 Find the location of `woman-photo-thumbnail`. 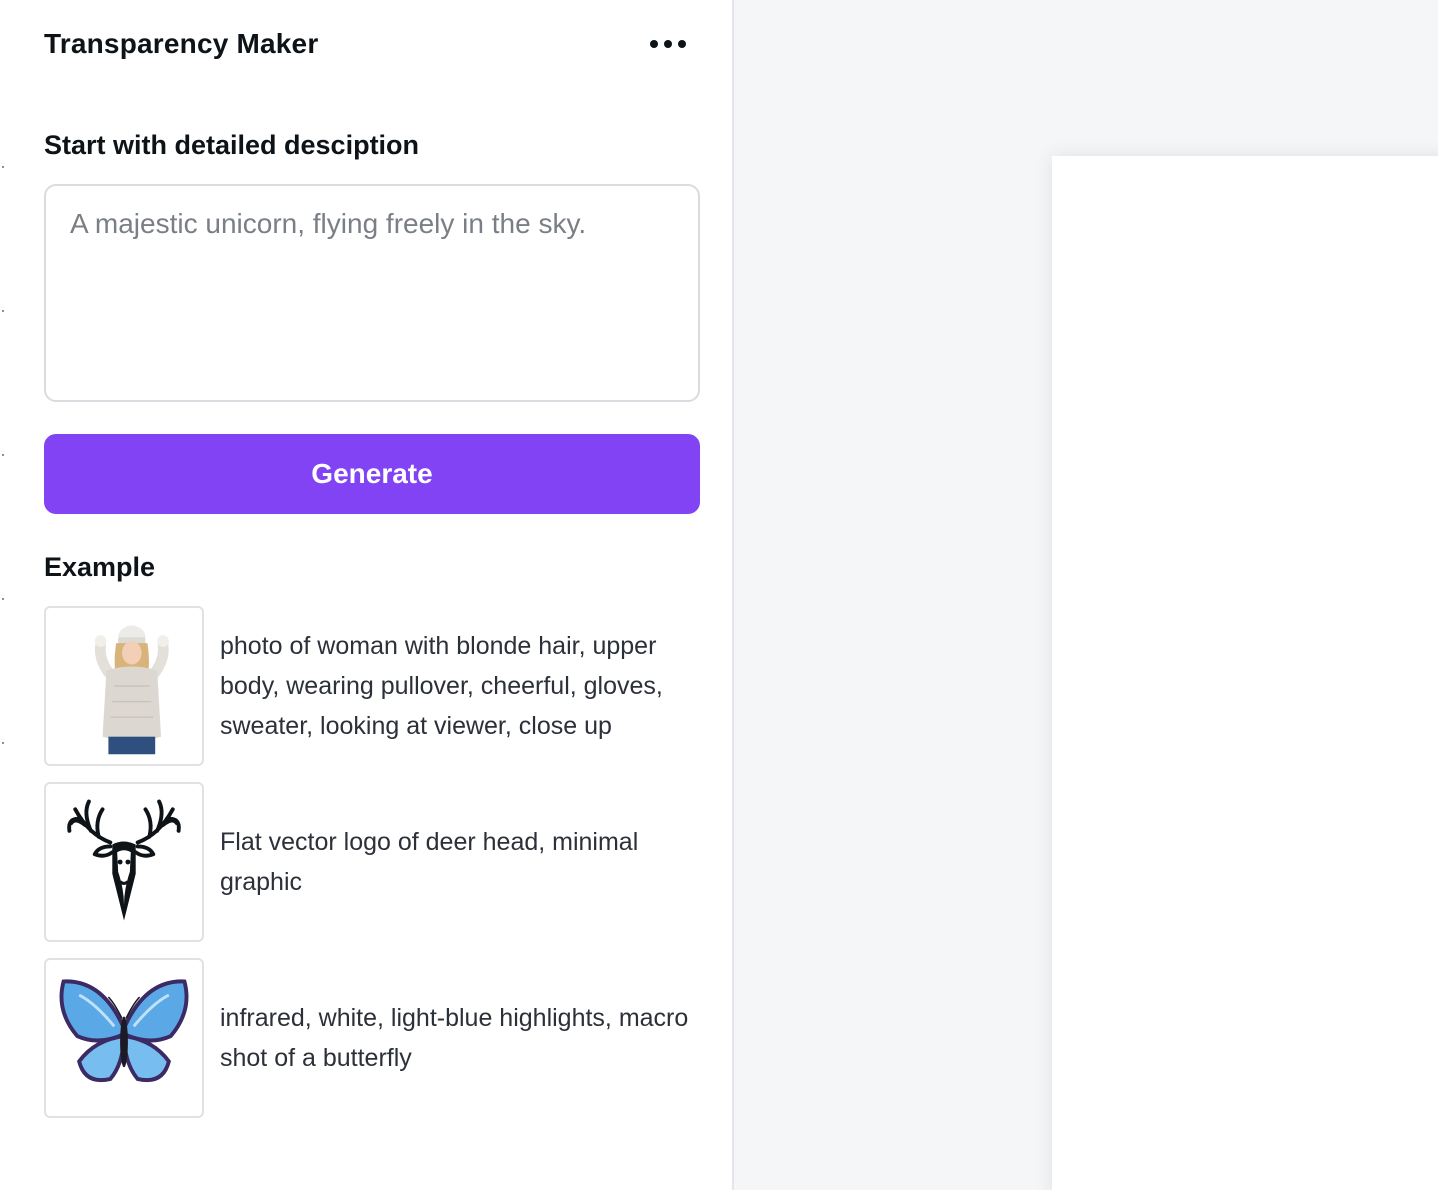

woman-photo-thumbnail is located at coordinates (124, 686).